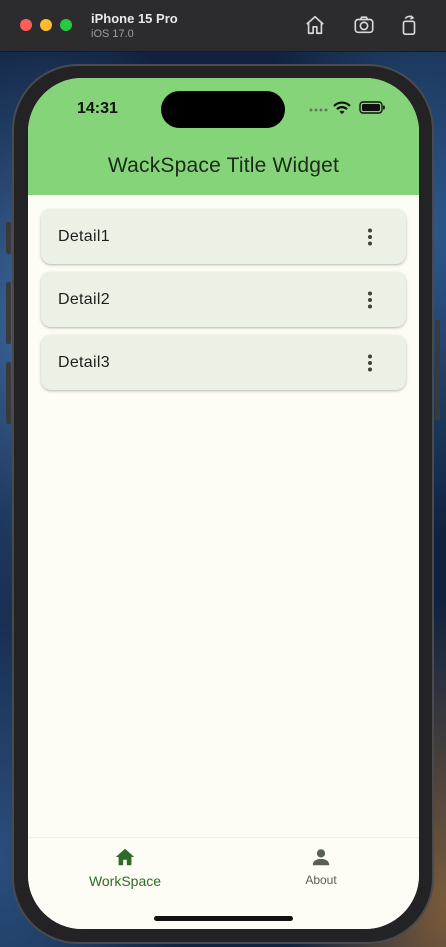 The width and height of the screenshot is (446, 947). I want to click on os-version: iOS 17.0, so click(112, 34).